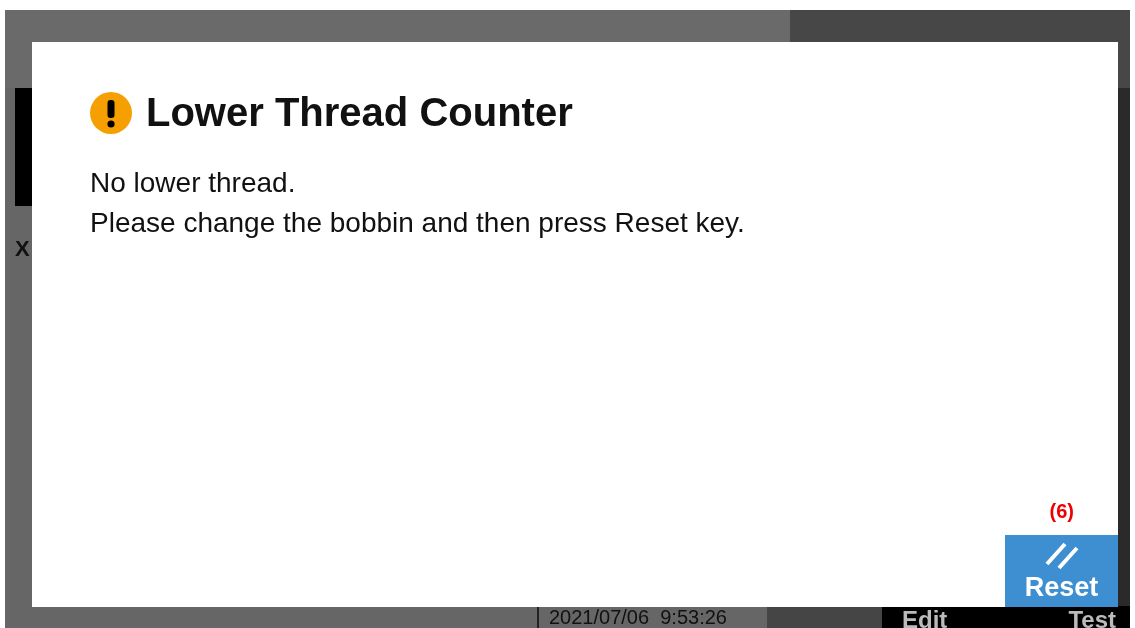 This screenshot has width=1135, height=628. Describe the element at coordinates (925, 617) in the screenshot. I see `toolbar-button: Edit` at that location.